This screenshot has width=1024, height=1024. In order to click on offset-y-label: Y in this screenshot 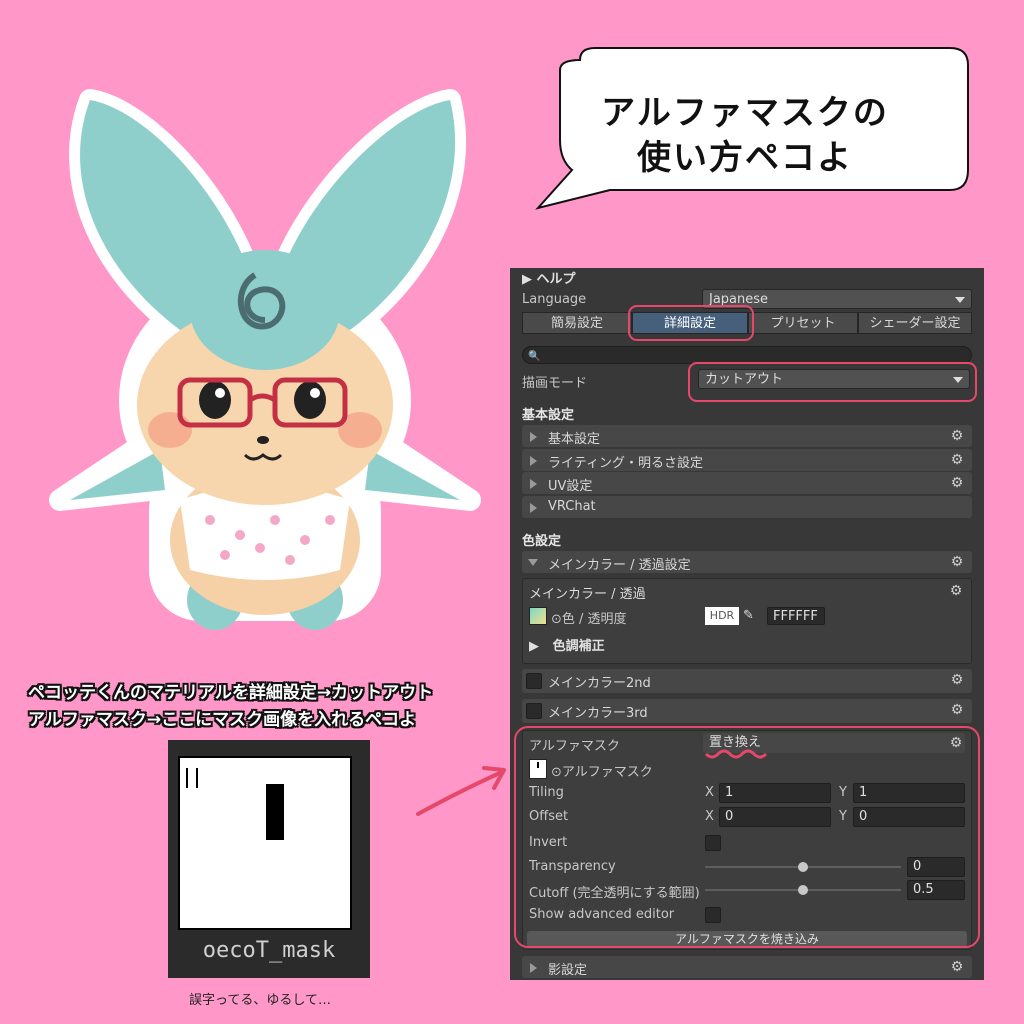, I will do `click(843, 816)`.